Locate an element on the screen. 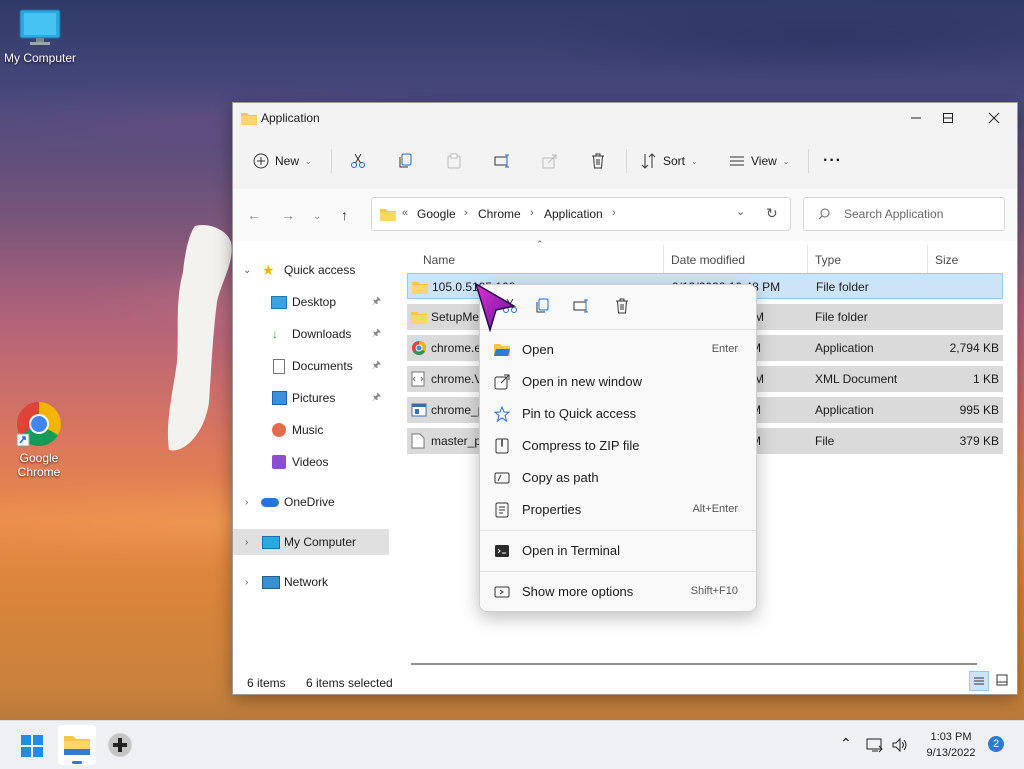 The image size is (1024, 769). column-type: Type is located at coordinates (828, 260).